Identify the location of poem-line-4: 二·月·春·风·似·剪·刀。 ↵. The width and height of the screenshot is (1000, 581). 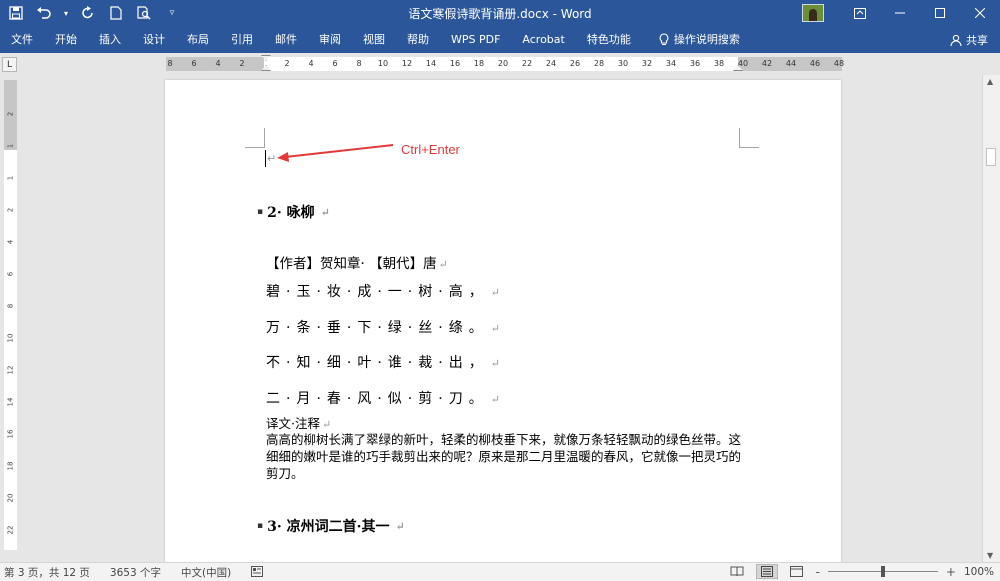
(383, 398).